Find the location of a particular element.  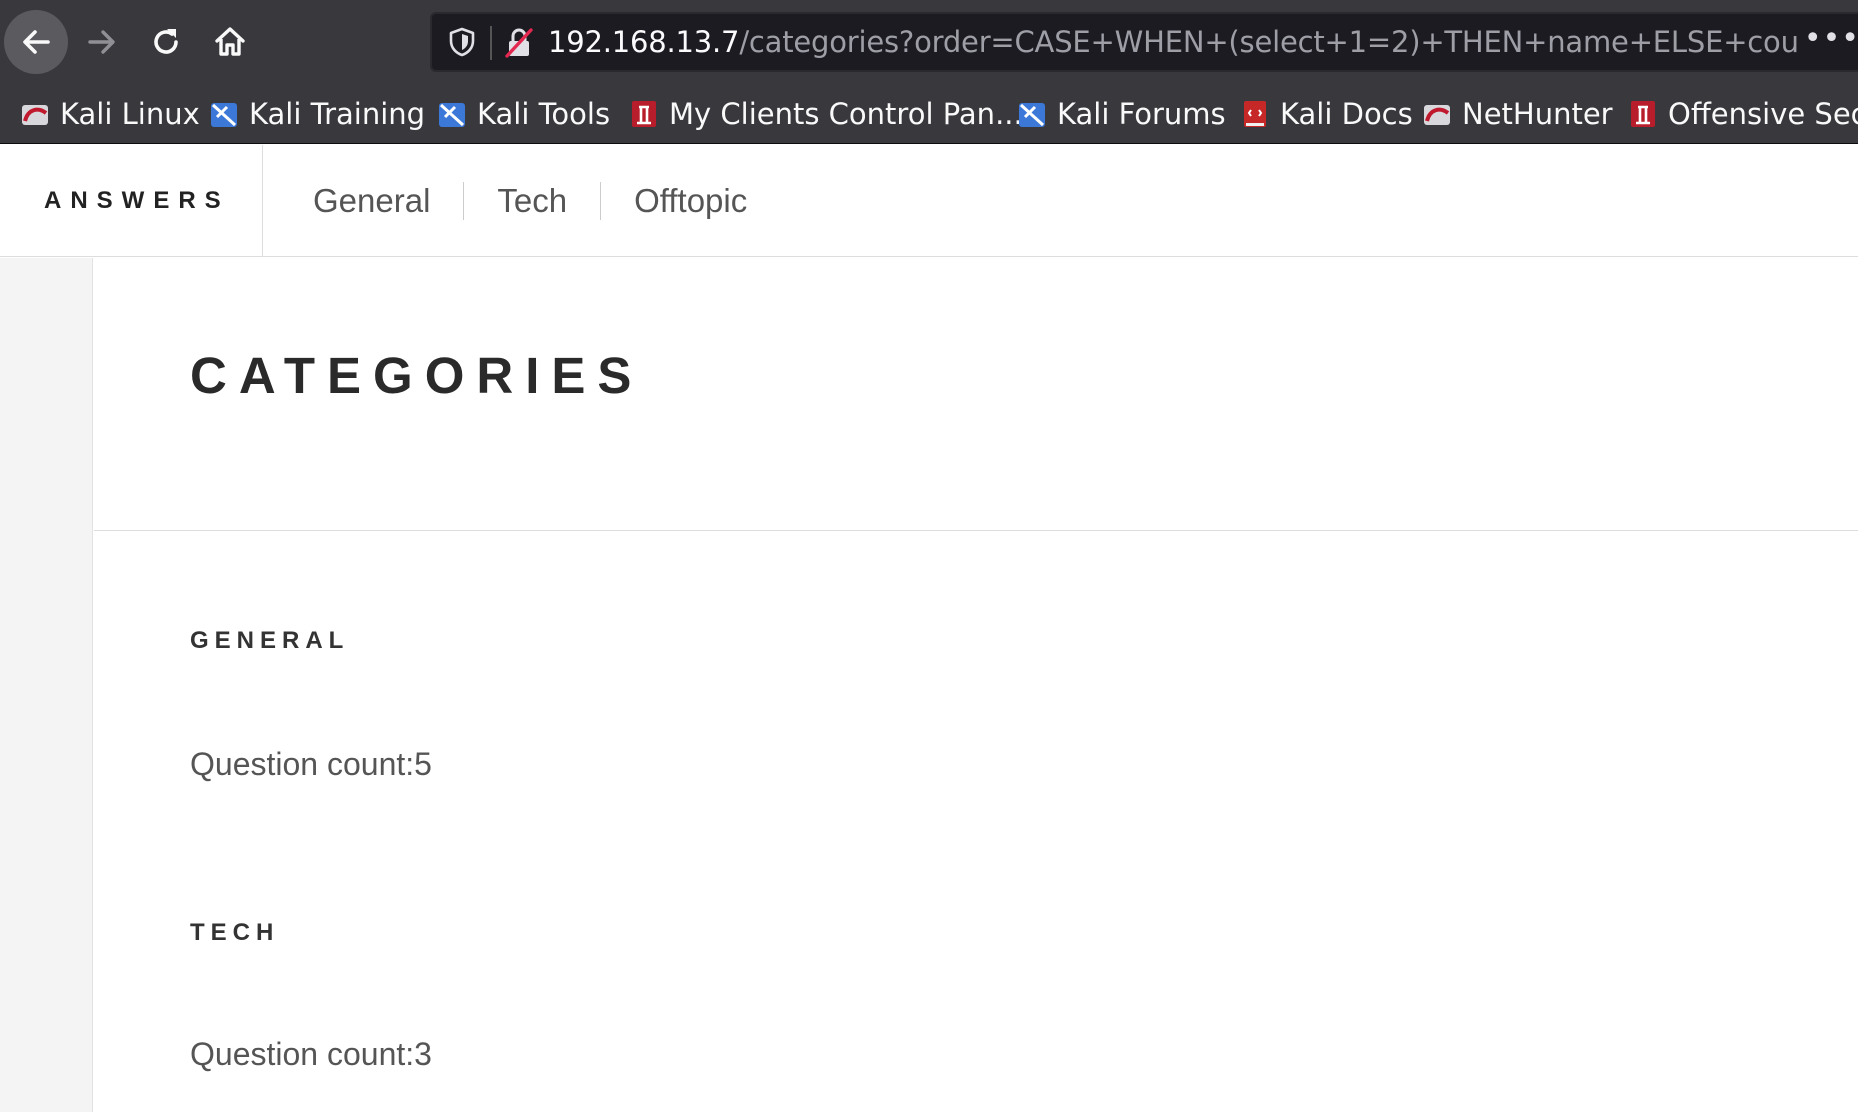

bookmark-kali-training: Kali Training is located at coordinates (317, 113).